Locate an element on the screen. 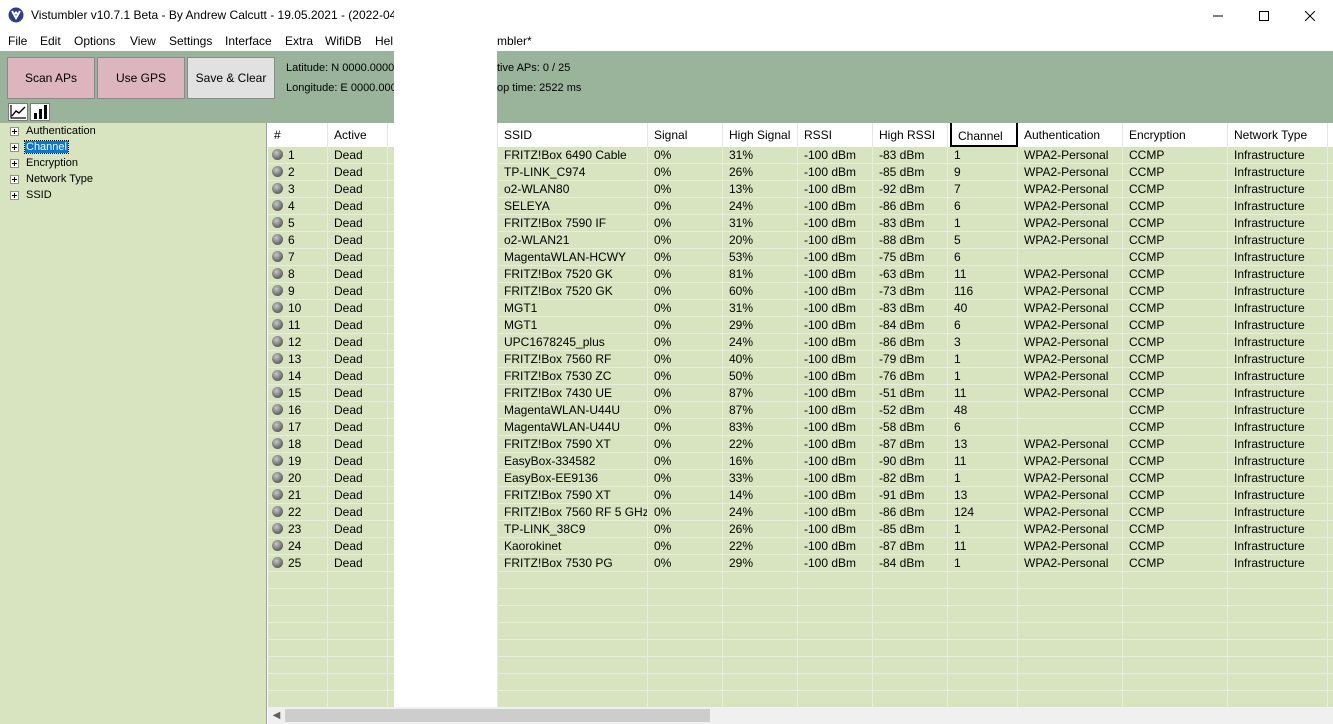 The image size is (1333, 724). longitude-readout: Longitude: E 0000.000 is located at coordinates (341, 88).